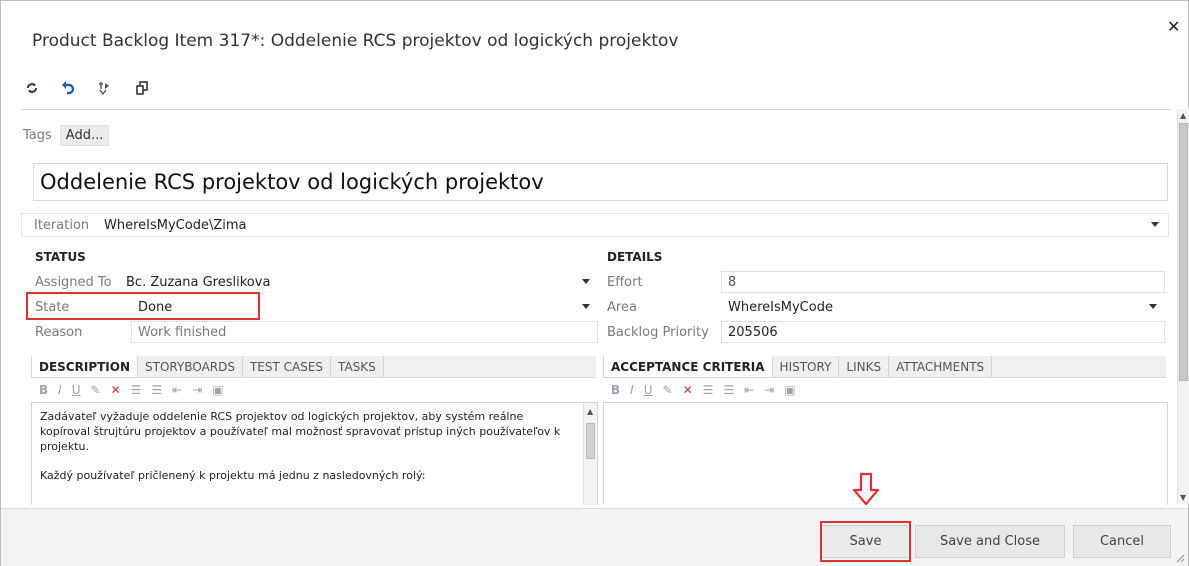 The height and width of the screenshot is (566, 1189). What do you see at coordinates (753, 332) in the screenshot?
I see `backlog-priority-value: 205506` at bounding box center [753, 332].